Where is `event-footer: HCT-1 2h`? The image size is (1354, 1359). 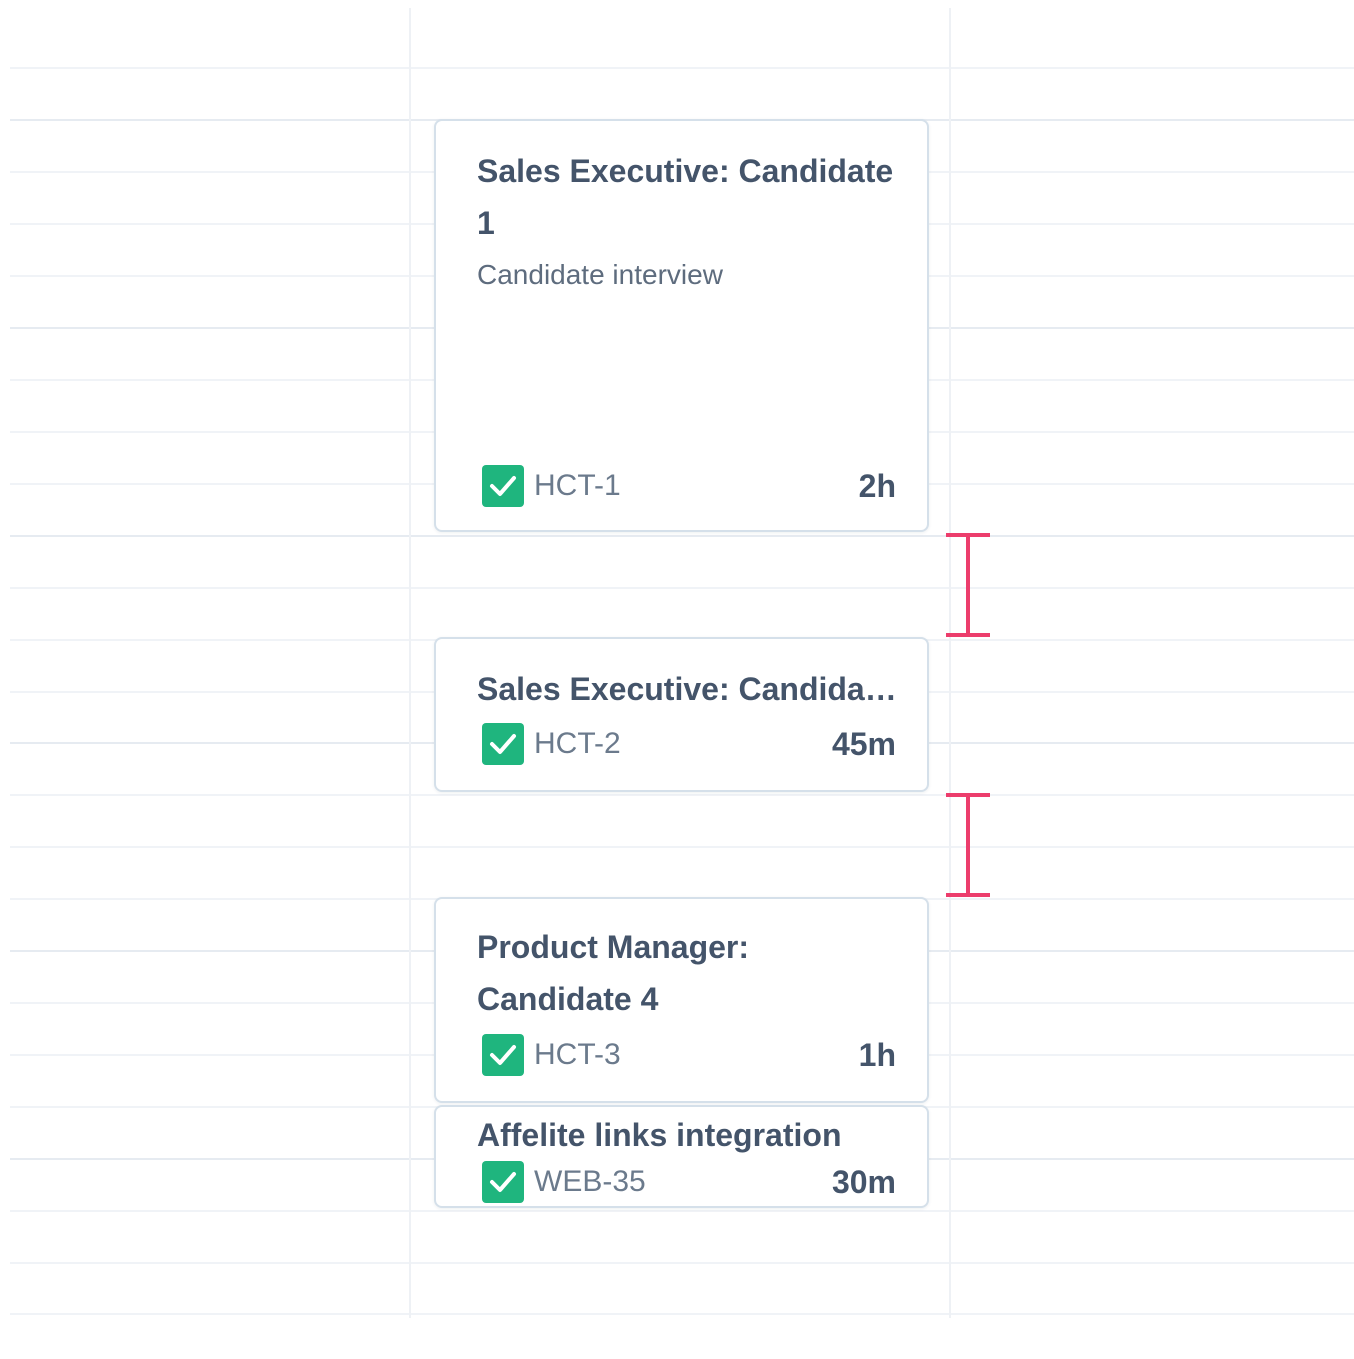 event-footer: HCT-1 2h is located at coordinates (689, 486).